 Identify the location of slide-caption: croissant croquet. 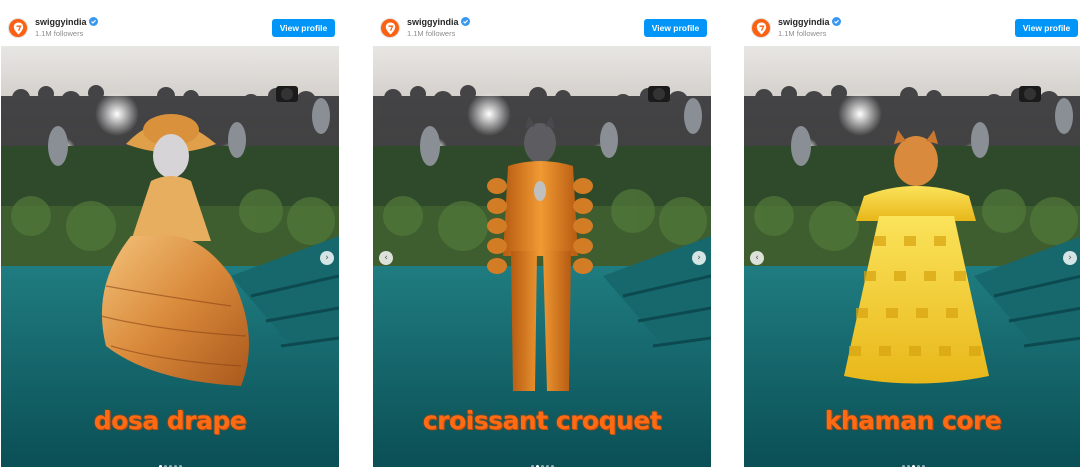
(542, 420).